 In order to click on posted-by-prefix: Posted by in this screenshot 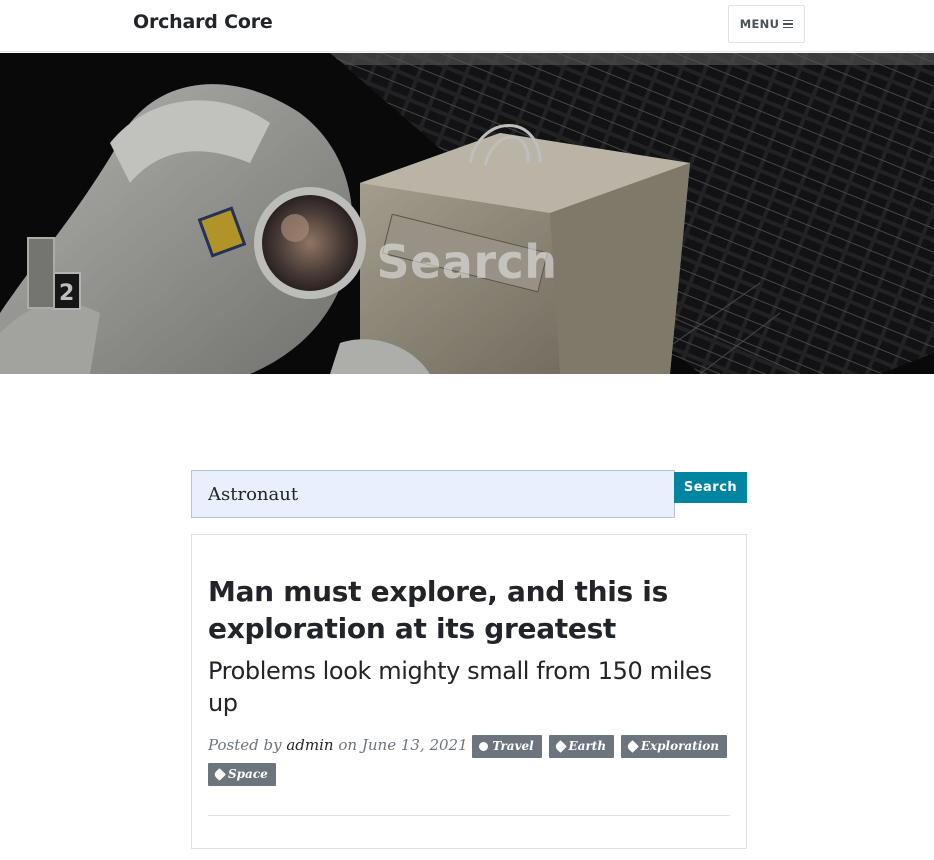, I will do `click(245, 745)`.